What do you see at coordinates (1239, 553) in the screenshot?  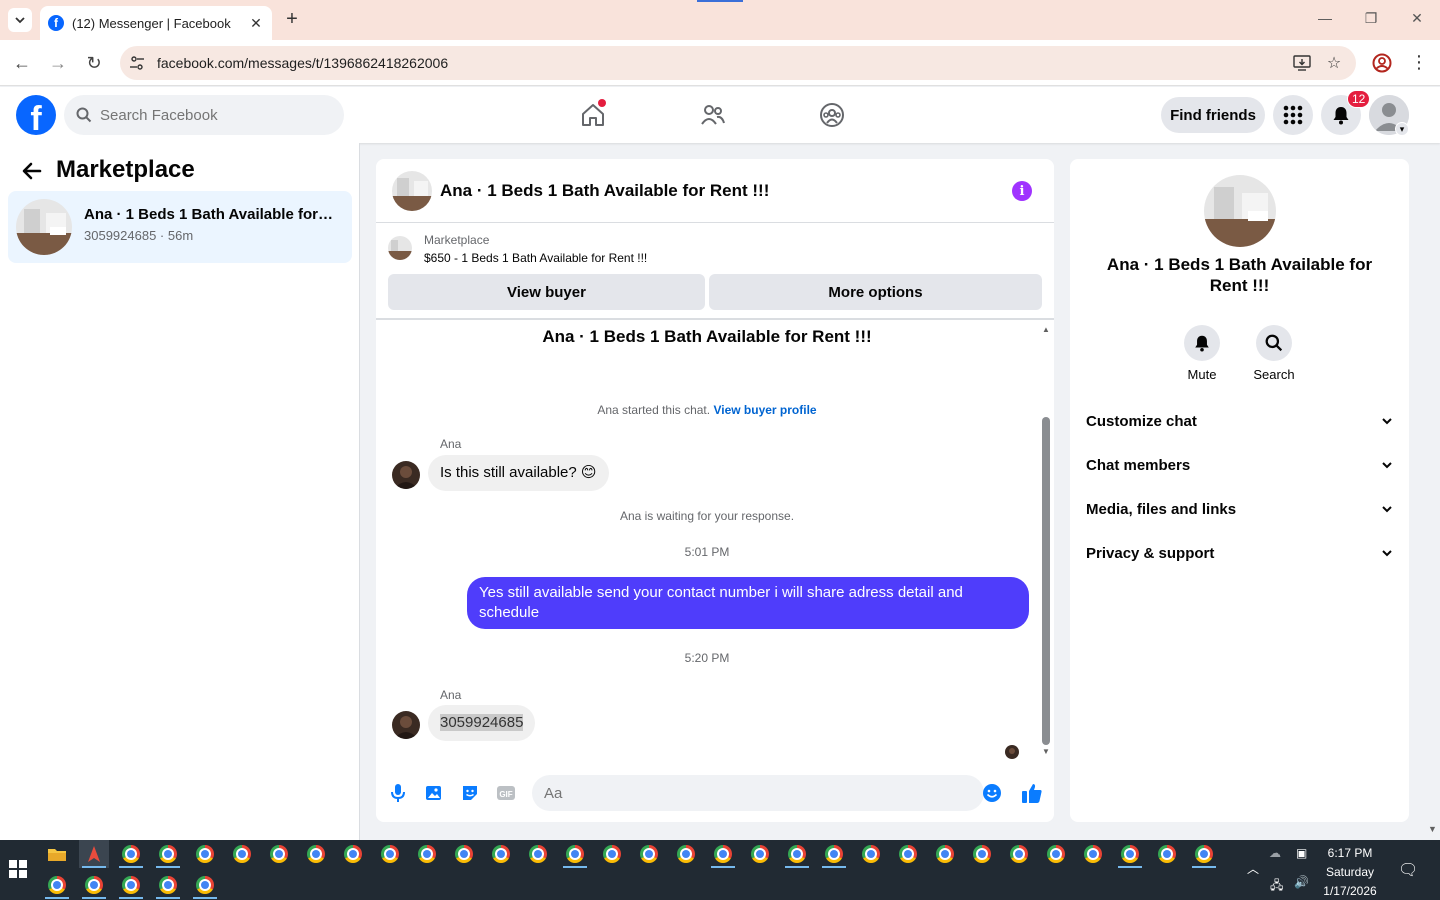 I see `privacy-support-section: Privacy & support` at bounding box center [1239, 553].